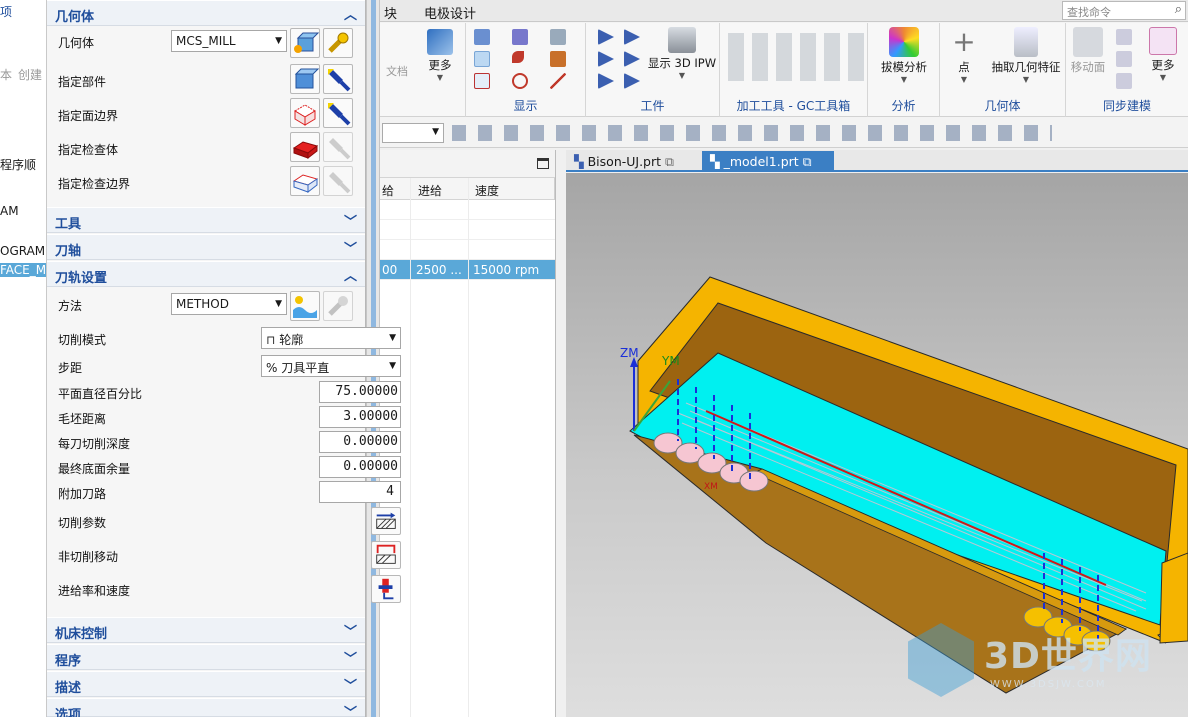 This screenshot has height=717, width=1188. I want to click on caret-down-icon: ▼, so click(1026, 79).